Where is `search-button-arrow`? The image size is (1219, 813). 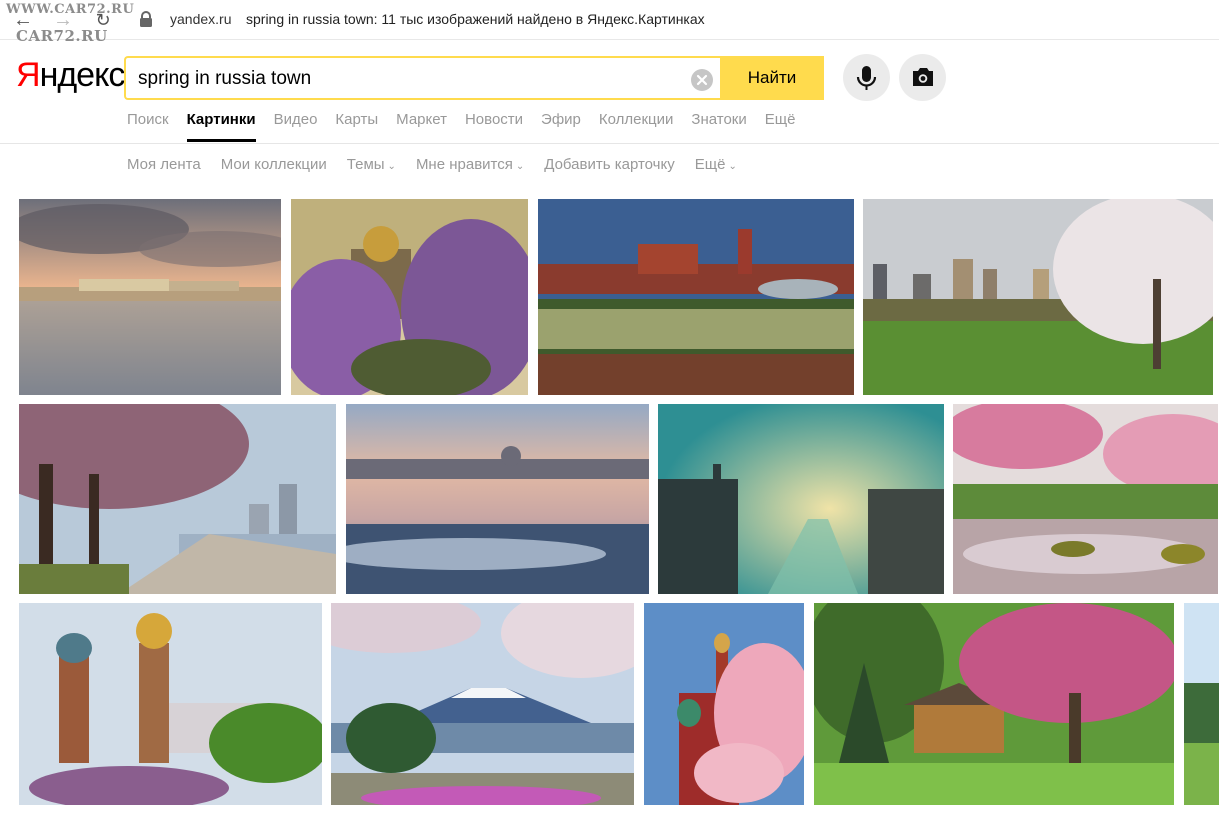 search-button-arrow is located at coordinates (818, 78).